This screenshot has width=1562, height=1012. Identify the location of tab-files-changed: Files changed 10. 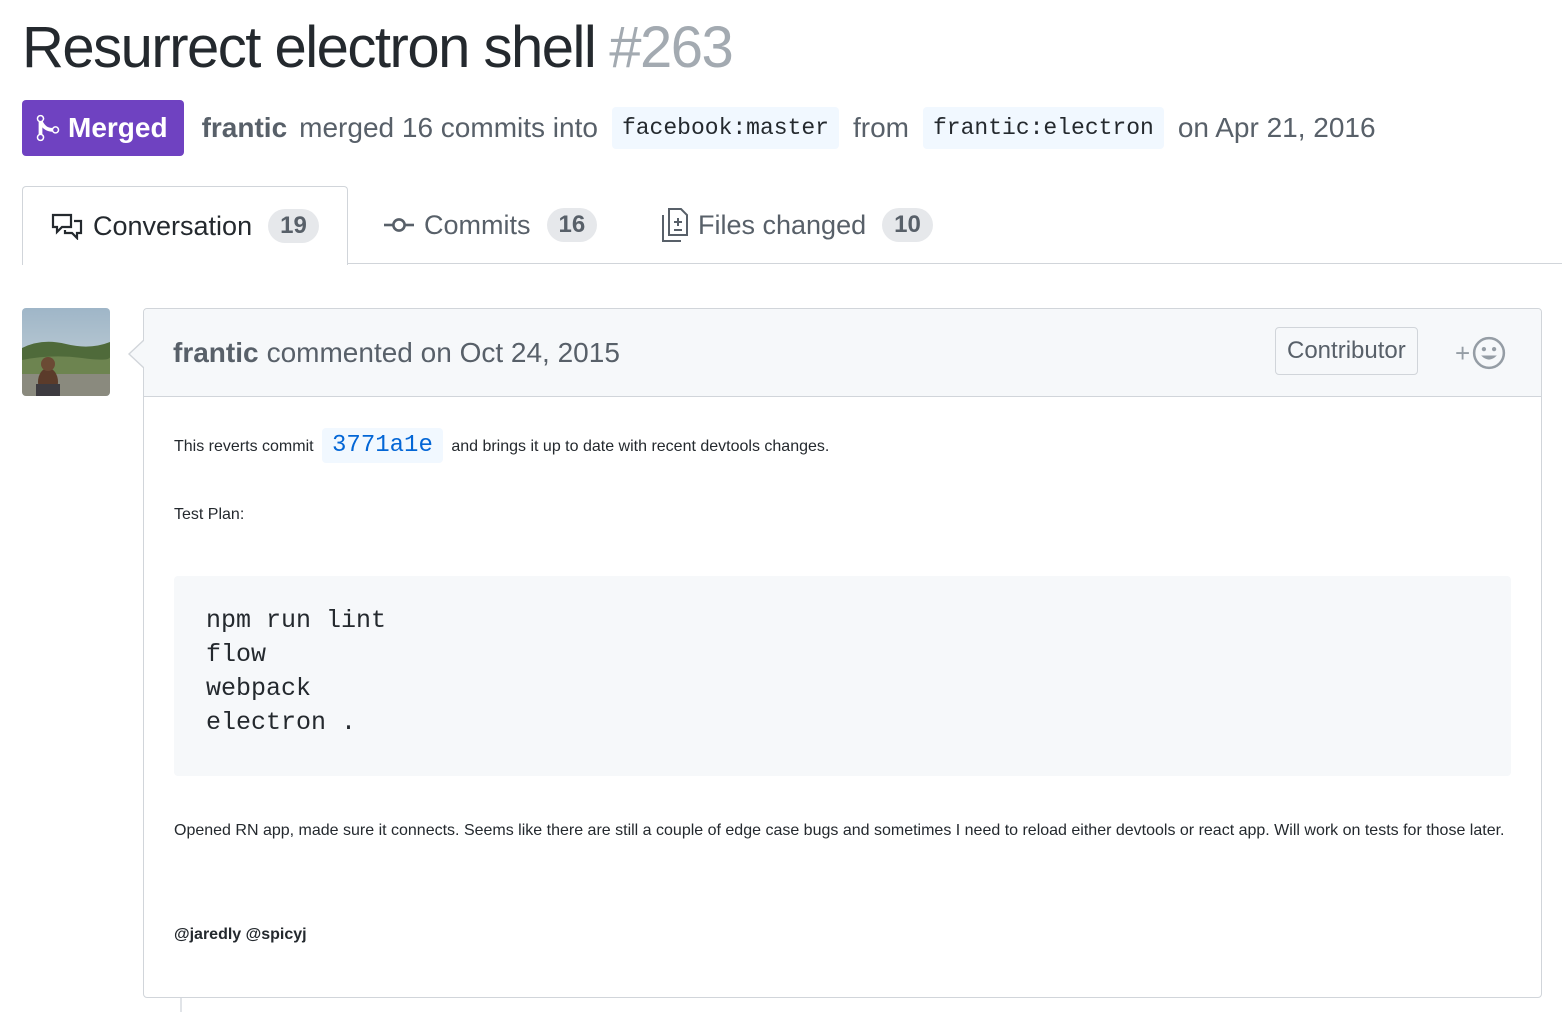
(797, 225).